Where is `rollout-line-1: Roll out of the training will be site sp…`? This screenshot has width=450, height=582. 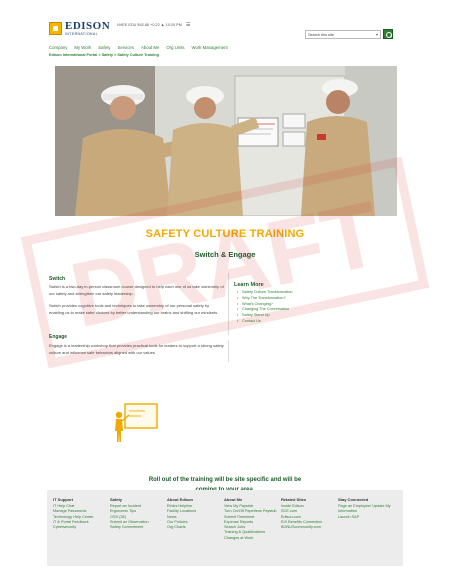
rollout-line-1: Roll out of the training will be site sp… is located at coordinates (225, 480).